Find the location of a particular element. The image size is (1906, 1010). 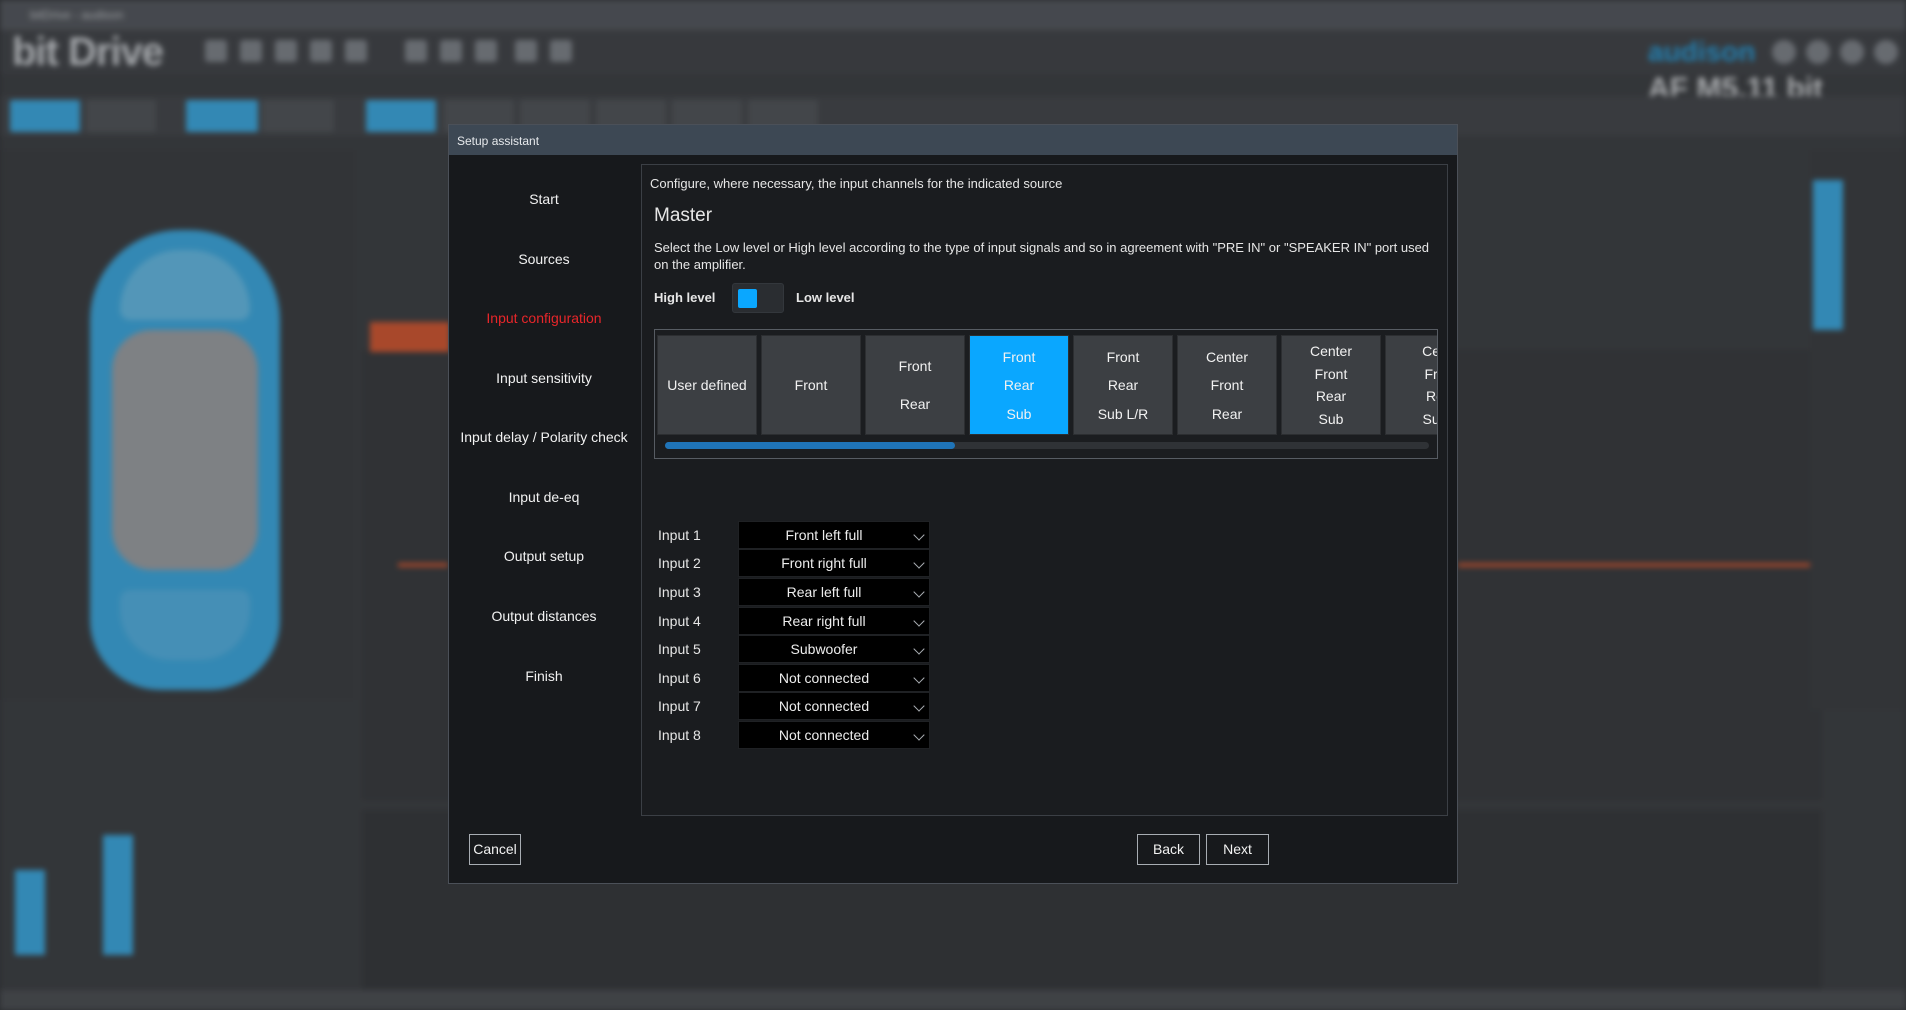

step-output-setup: Output setup is located at coordinates (544, 556).